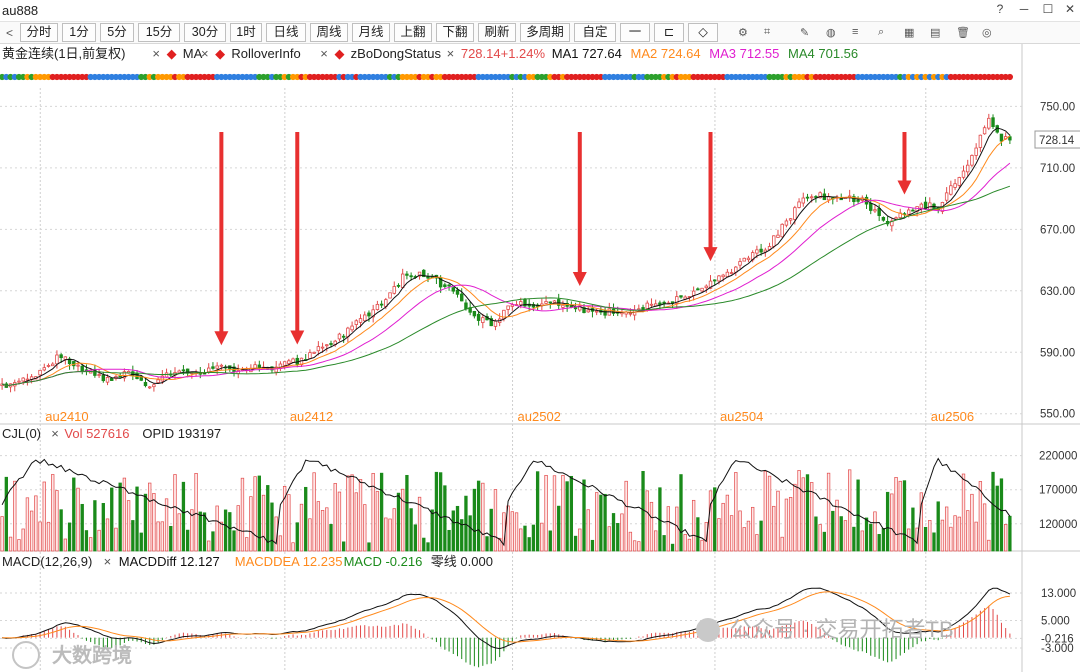  What do you see at coordinates (963, 32) in the screenshot?
I see `delete-icon: 🗑` at bounding box center [963, 32].